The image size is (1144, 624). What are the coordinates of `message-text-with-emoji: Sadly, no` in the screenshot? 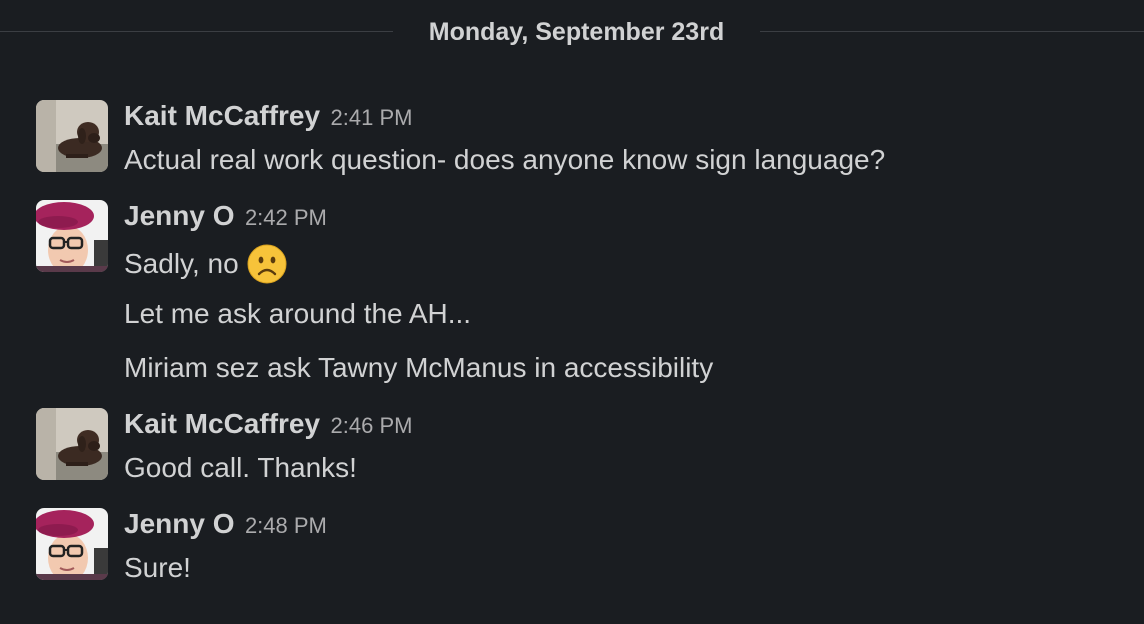 It's located at (205, 264).